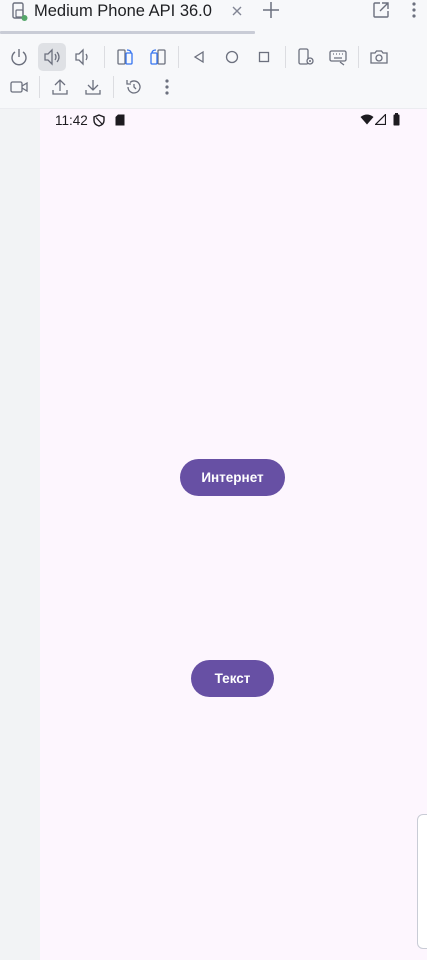 This screenshot has width=427, height=960. I want to click on emulator-gutter, so click(20, 534).